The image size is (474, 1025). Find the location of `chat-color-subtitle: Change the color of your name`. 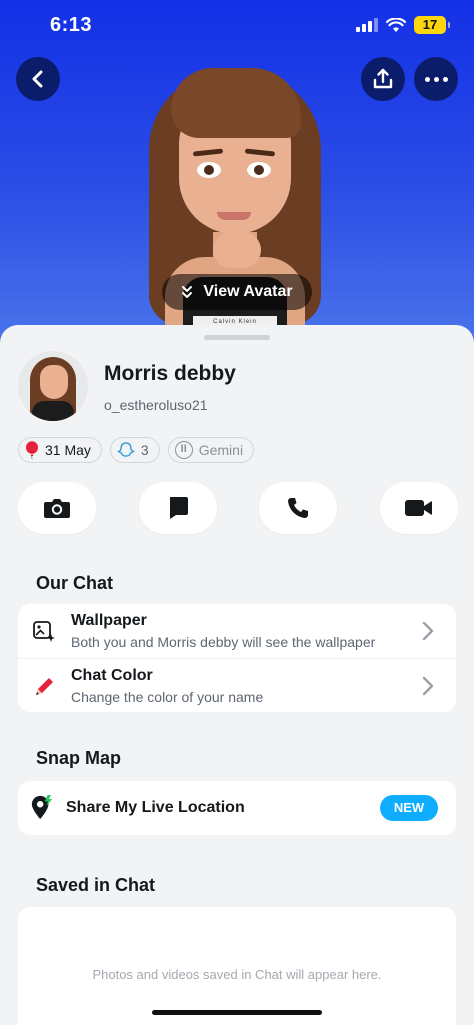

chat-color-subtitle: Change the color of your name is located at coordinates (167, 697).